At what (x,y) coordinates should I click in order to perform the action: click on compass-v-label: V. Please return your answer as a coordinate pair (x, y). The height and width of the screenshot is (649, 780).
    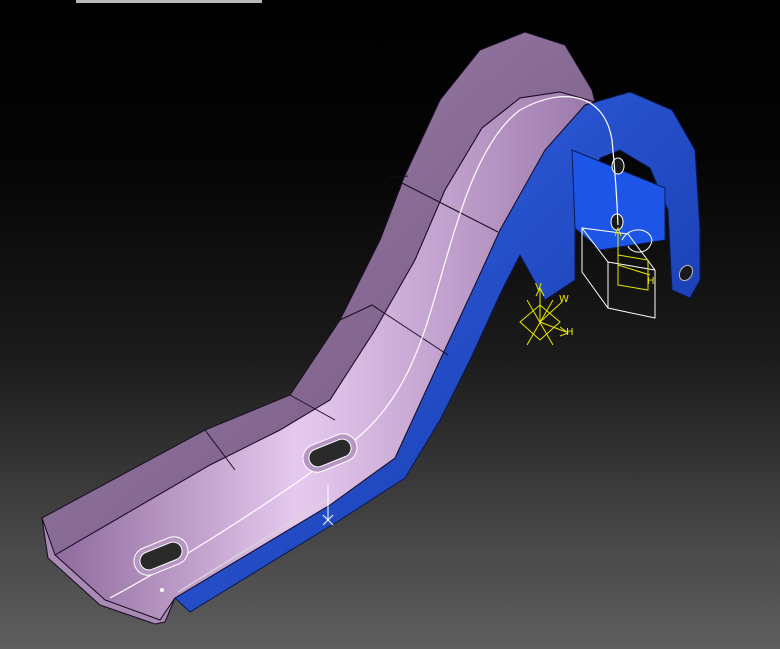
    Looking at the image, I should click on (538, 287).